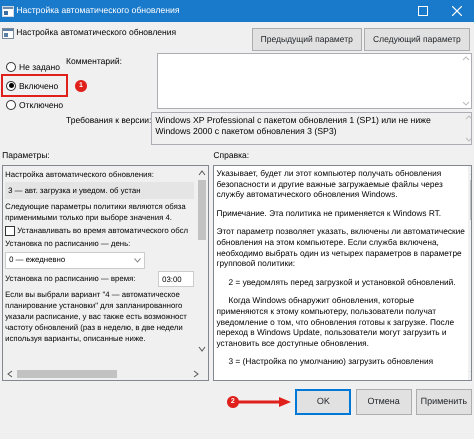 The height and width of the screenshot is (439, 474). What do you see at coordinates (98, 11) in the screenshot?
I see `window-title: Настройка автоматического обновления` at bounding box center [98, 11].